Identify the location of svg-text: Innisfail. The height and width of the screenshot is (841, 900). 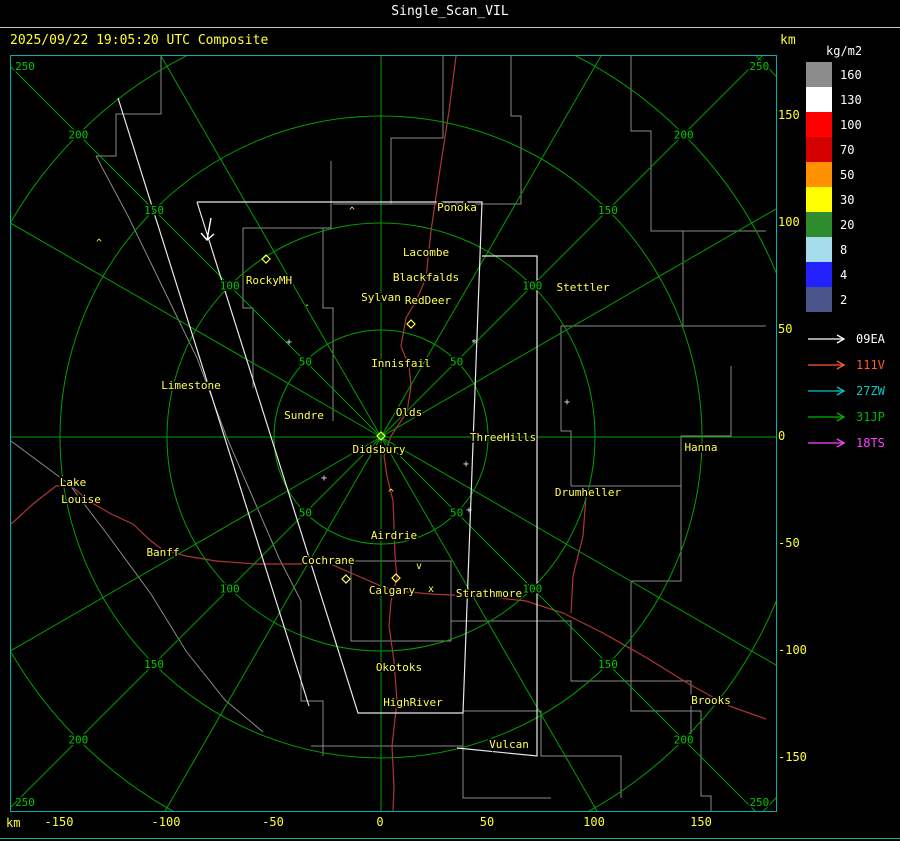
(401, 363).